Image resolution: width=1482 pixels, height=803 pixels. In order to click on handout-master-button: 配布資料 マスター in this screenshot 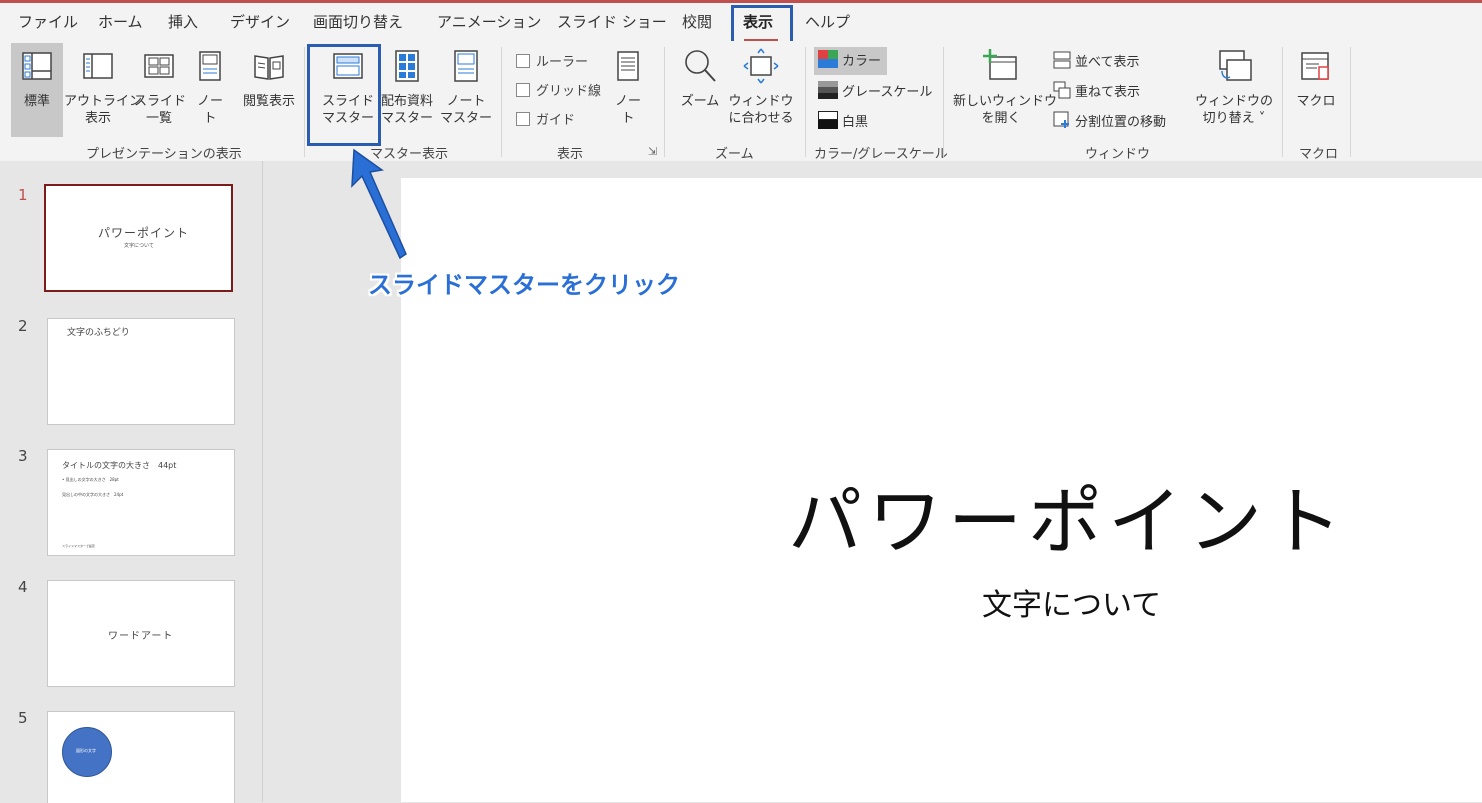, I will do `click(407, 85)`.